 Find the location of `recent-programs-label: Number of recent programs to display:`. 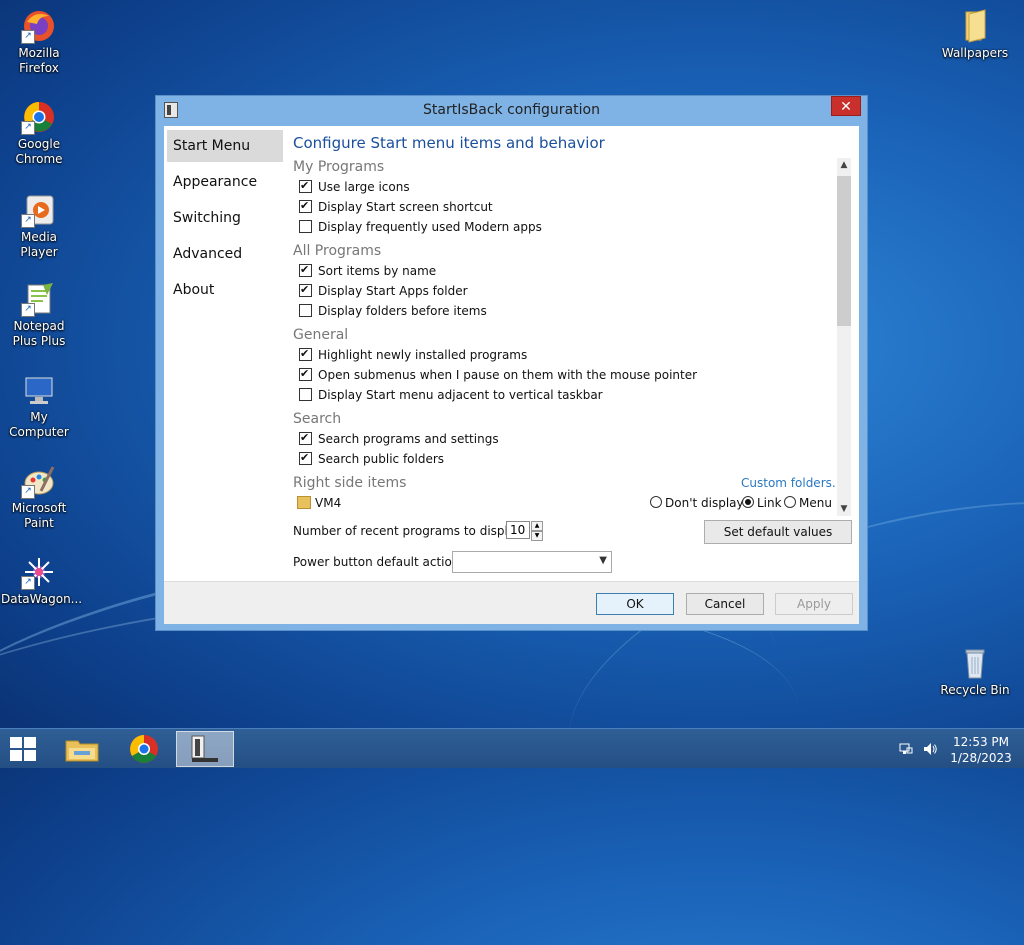

recent-programs-label: Number of recent programs to display: is located at coordinates (409, 531).